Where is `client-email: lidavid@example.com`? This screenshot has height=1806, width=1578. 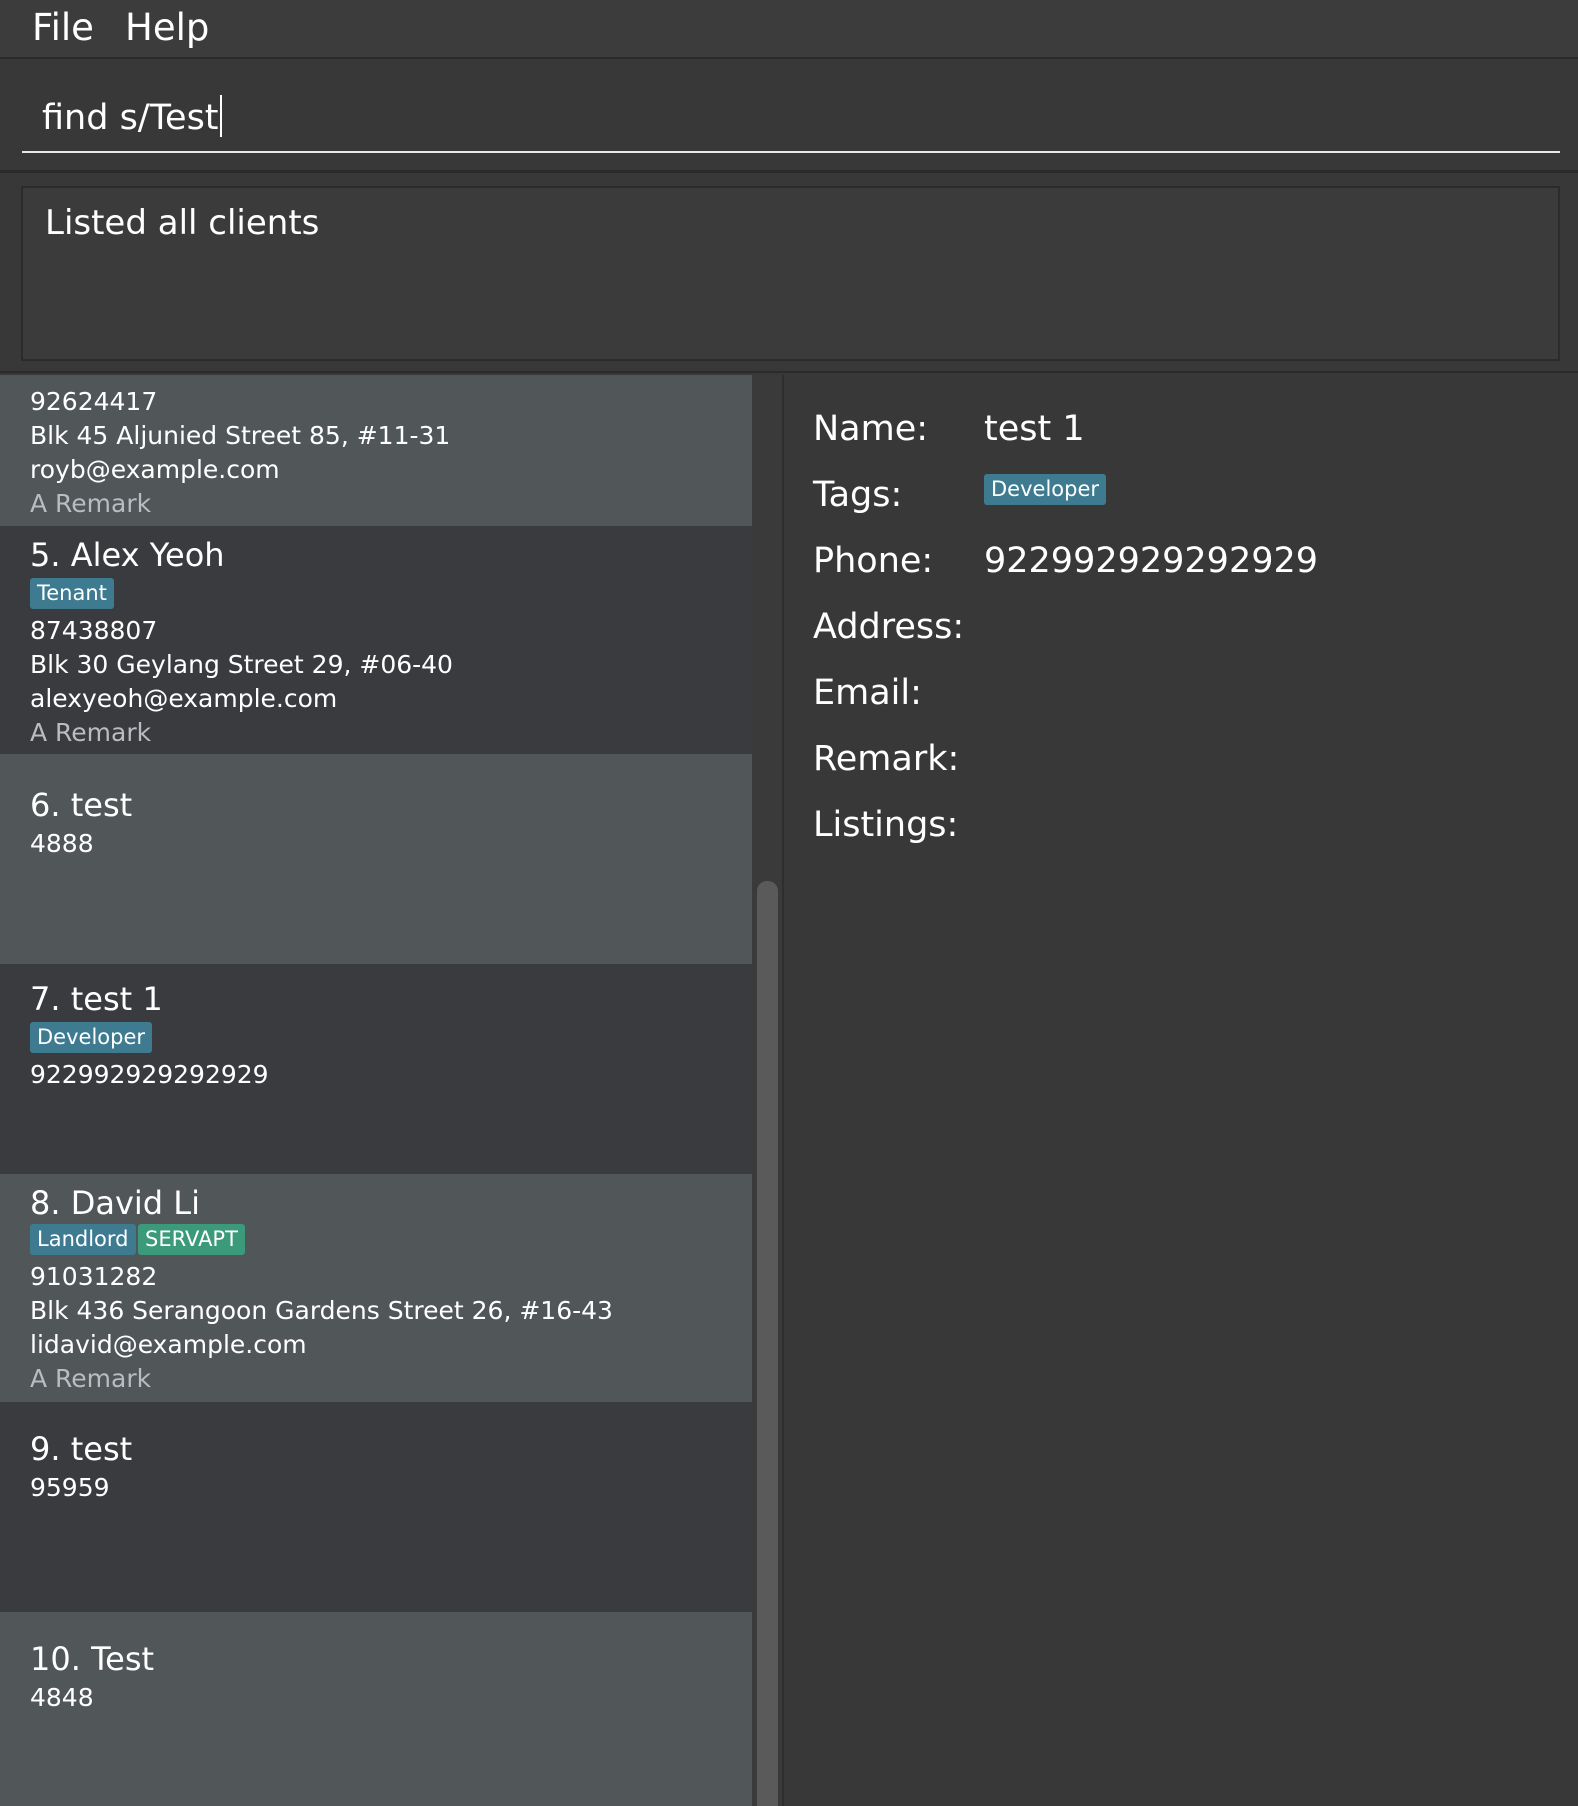
client-email: lidavid@example.com is located at coordinates (168, 1344).